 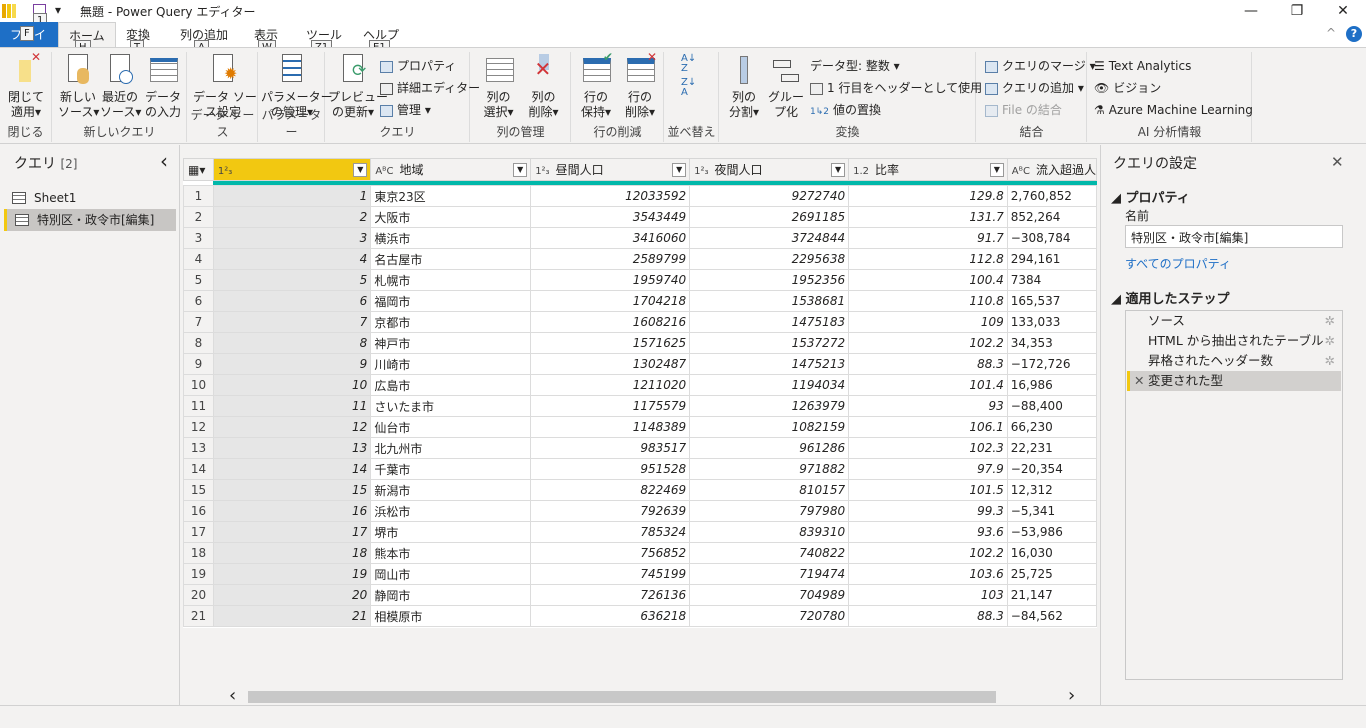 I want to click on table-cell: さいたま市, so click(x=451, y=406).